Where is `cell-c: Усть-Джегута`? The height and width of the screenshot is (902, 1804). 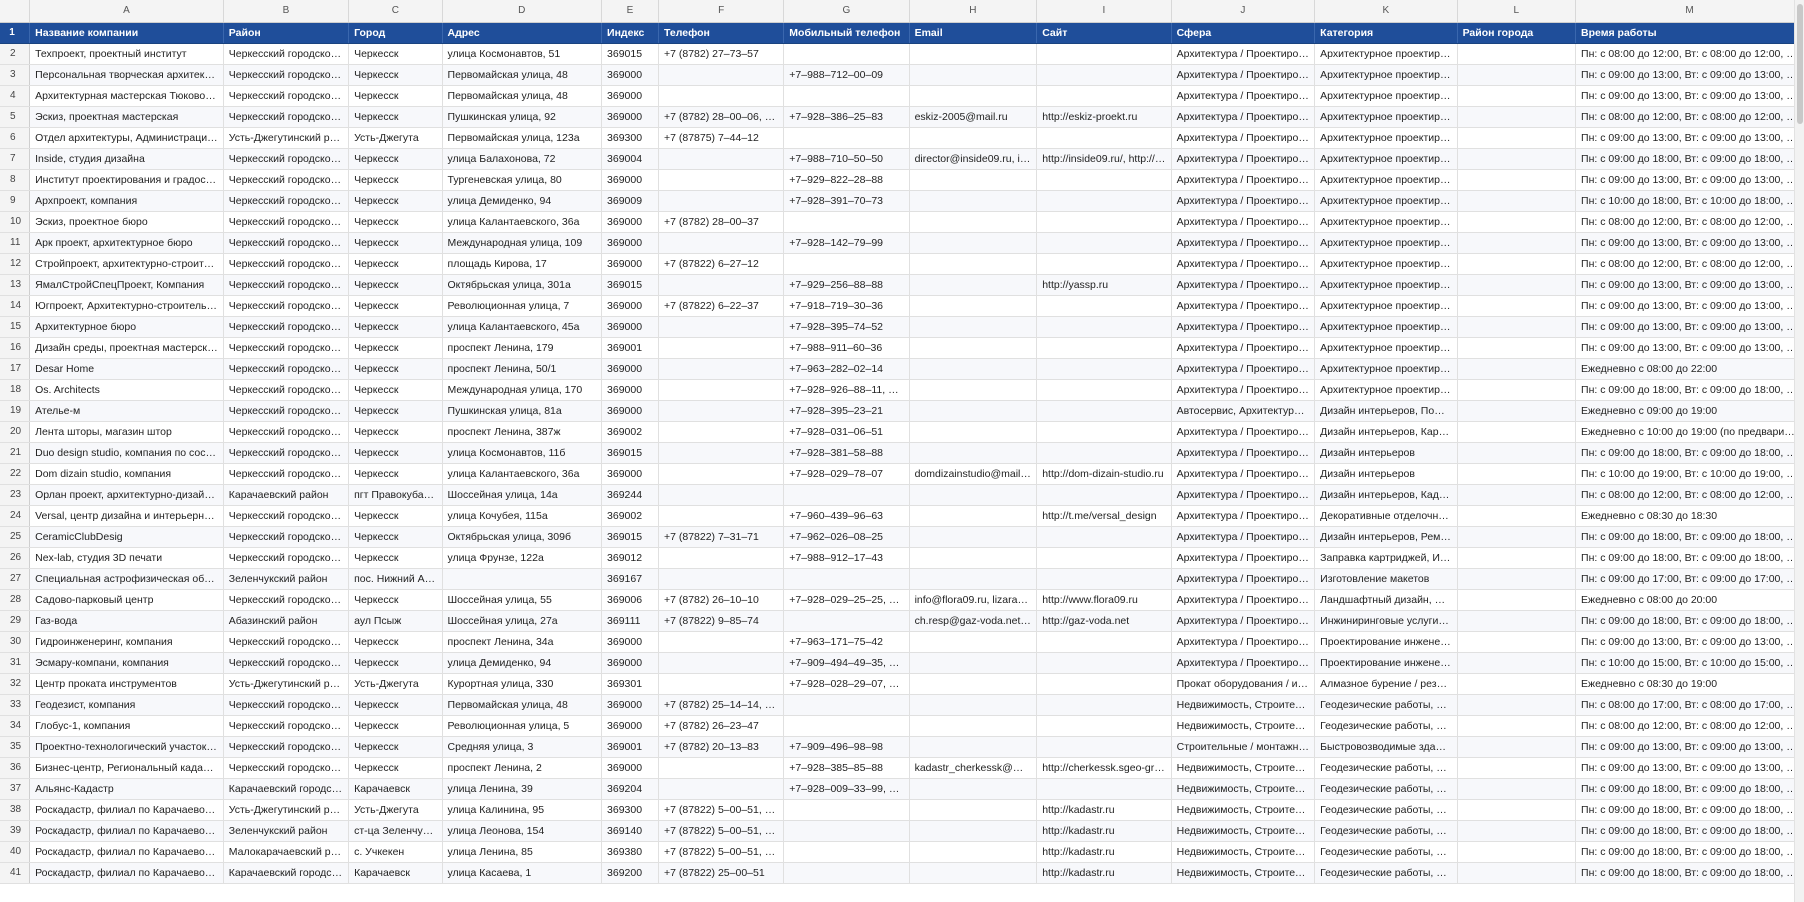 cell-c: Усть-Джегута is located at coordinates (395, 138).